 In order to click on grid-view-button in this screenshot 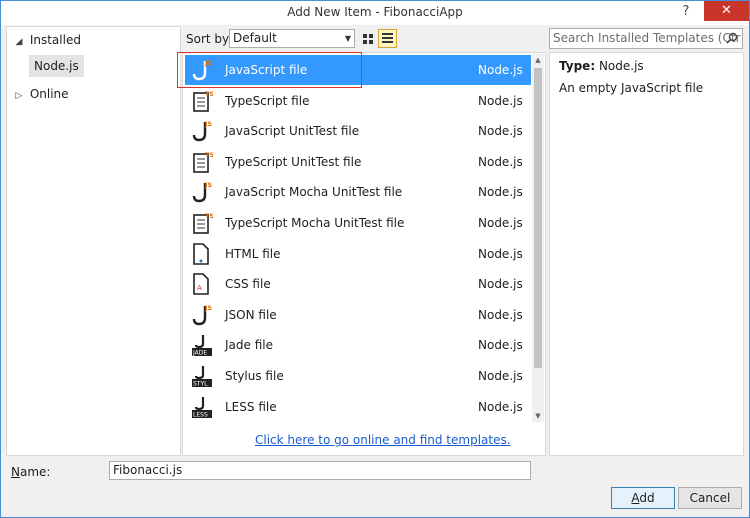, I will do `click(367, 38)`.